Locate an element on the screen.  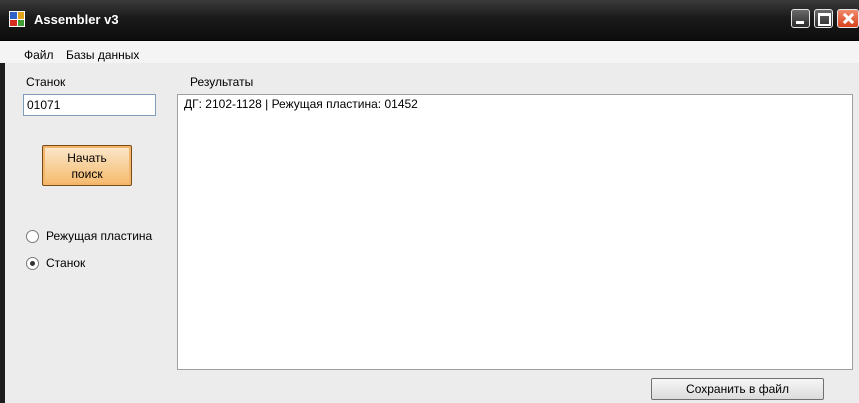
result-line: ДГ: 2102-1128 | Режущая пластина: 01452 is located at coordinates (301, 104).